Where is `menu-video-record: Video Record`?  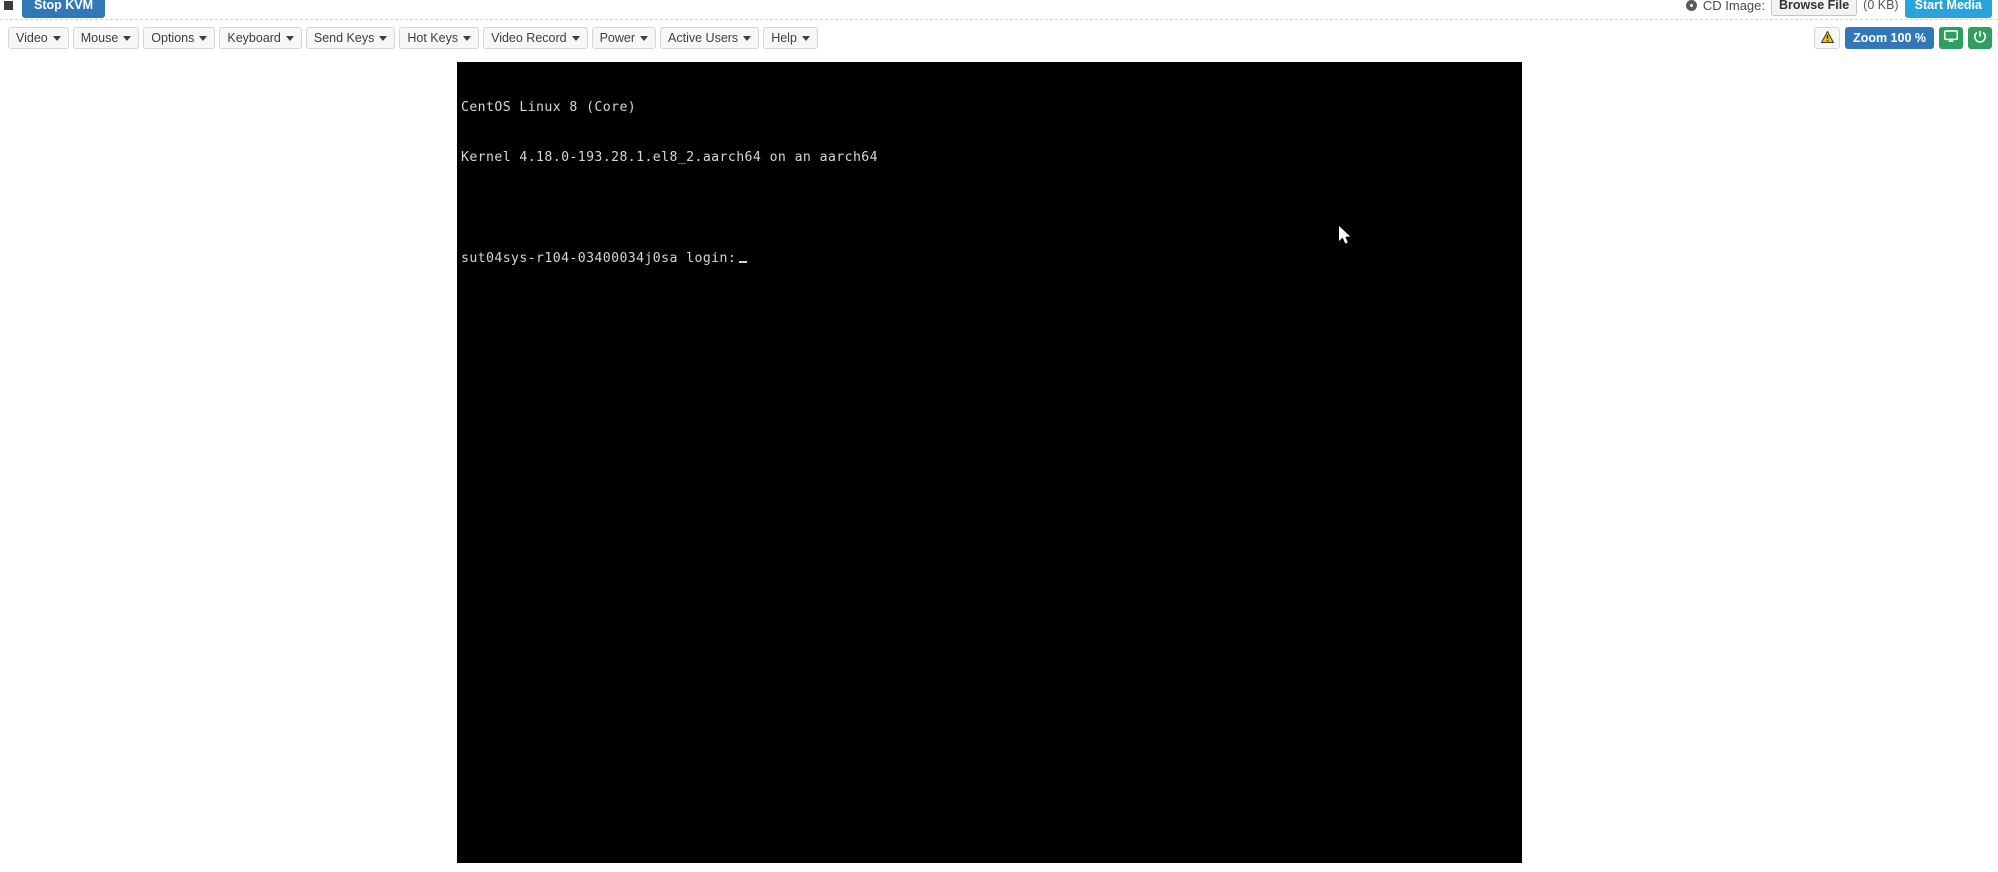 menu-video-record: Video Record is located at coordinates (535, 38).